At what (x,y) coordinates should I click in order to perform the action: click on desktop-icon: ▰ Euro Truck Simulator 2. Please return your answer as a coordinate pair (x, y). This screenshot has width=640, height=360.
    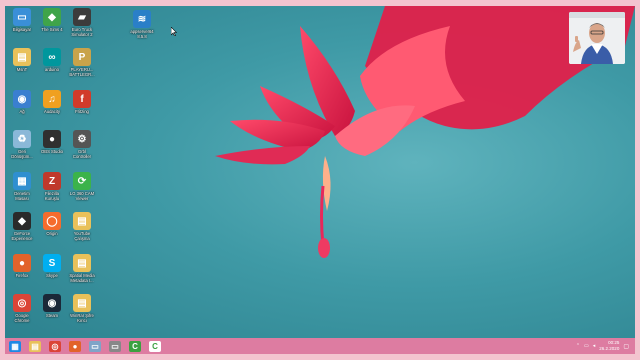
    Looking at the image, I should click on (82, 22).